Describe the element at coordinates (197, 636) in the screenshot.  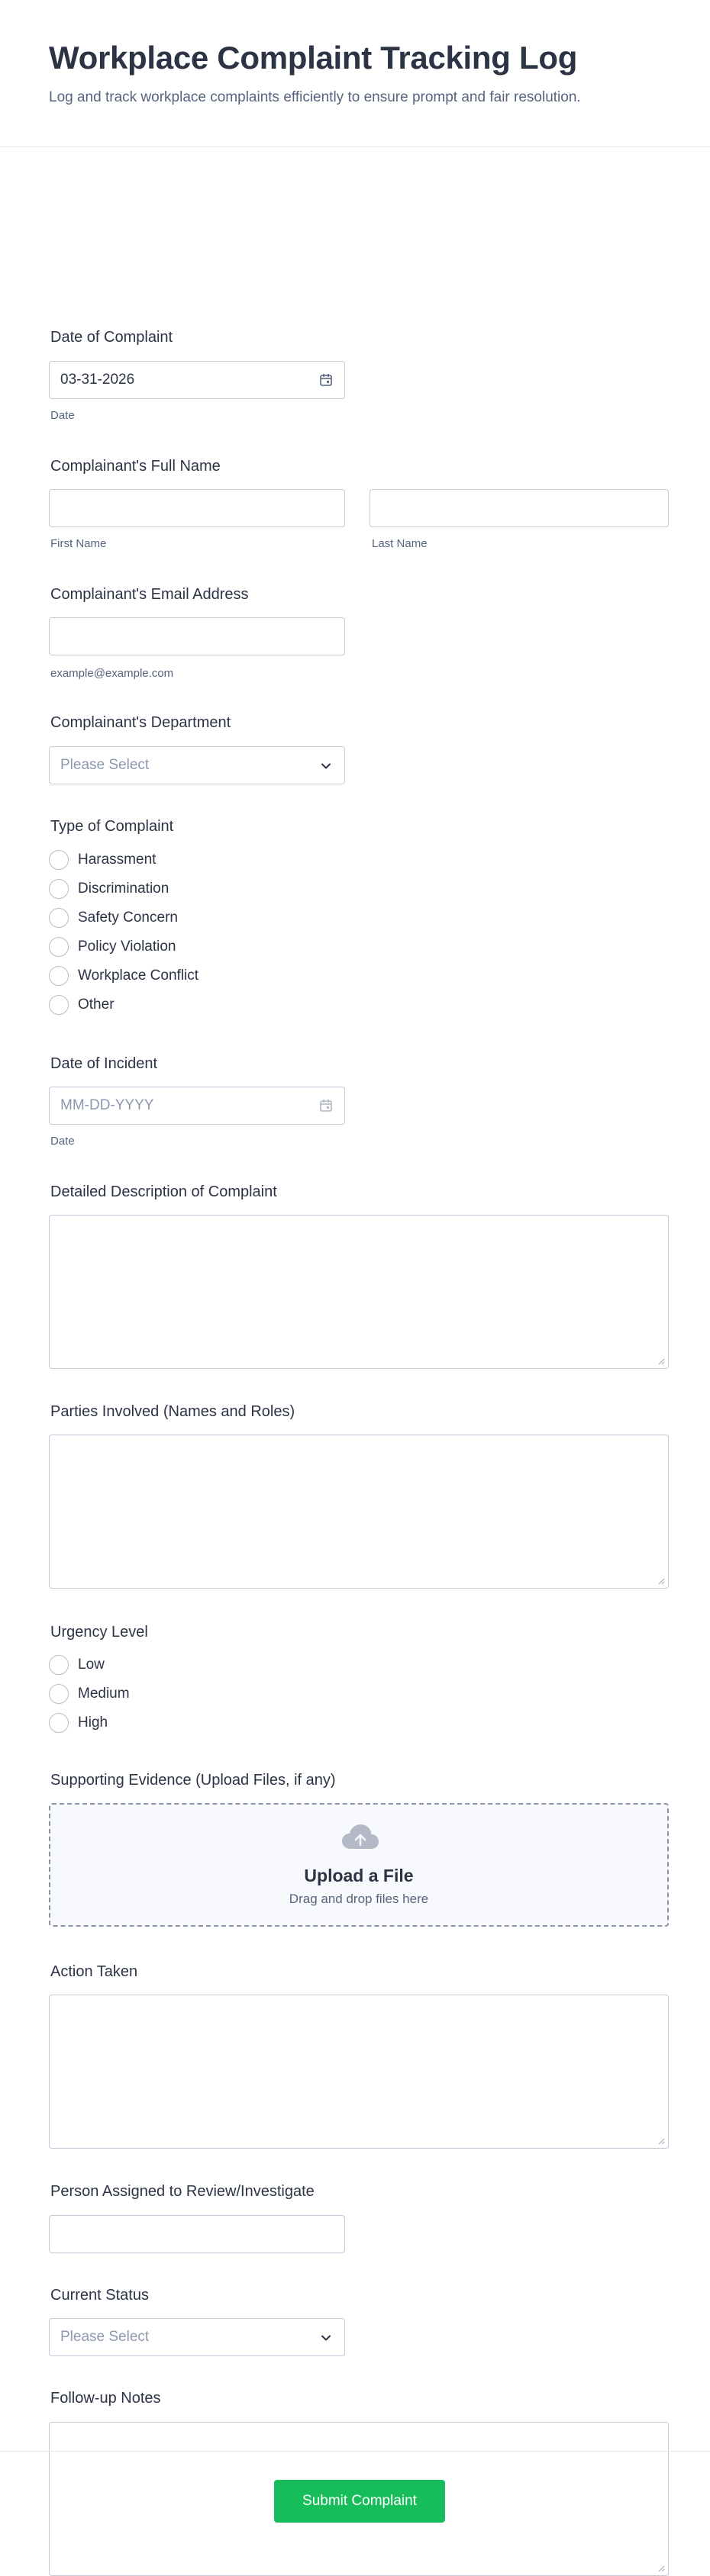
I see `email-field` at that location.